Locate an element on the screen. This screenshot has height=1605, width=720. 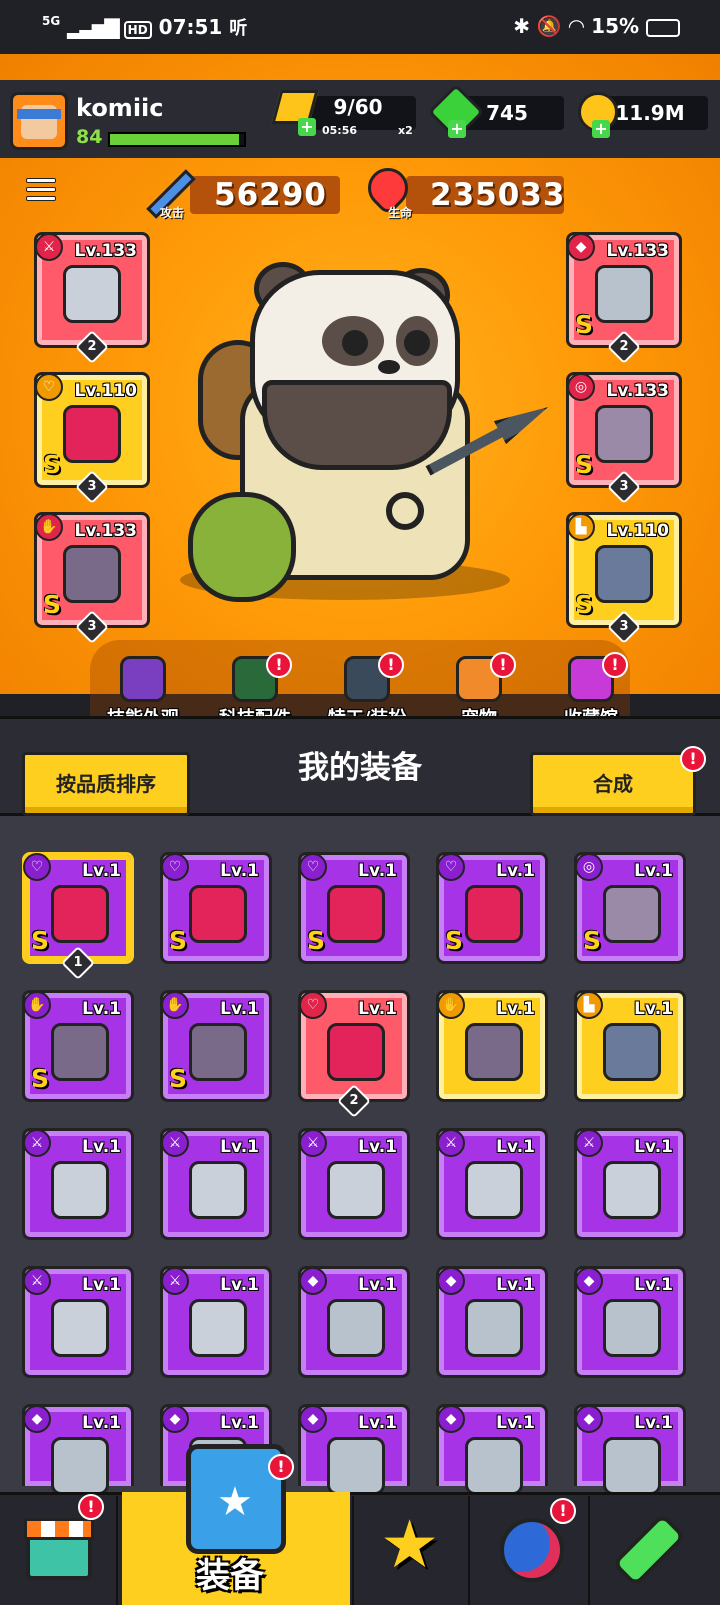
signal-icon: ▂▃▅▇ is located at coordinates (93, 27).